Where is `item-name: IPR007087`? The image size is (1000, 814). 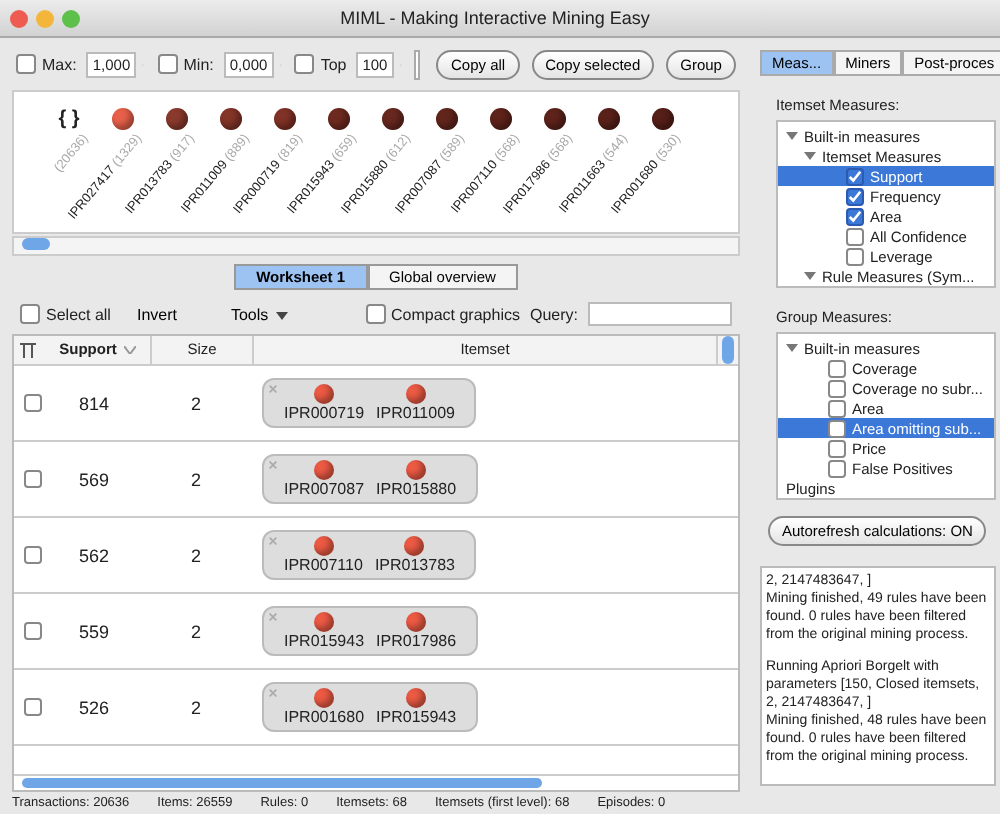
item-name: IPR007087 is located at coordinates (324, 489).